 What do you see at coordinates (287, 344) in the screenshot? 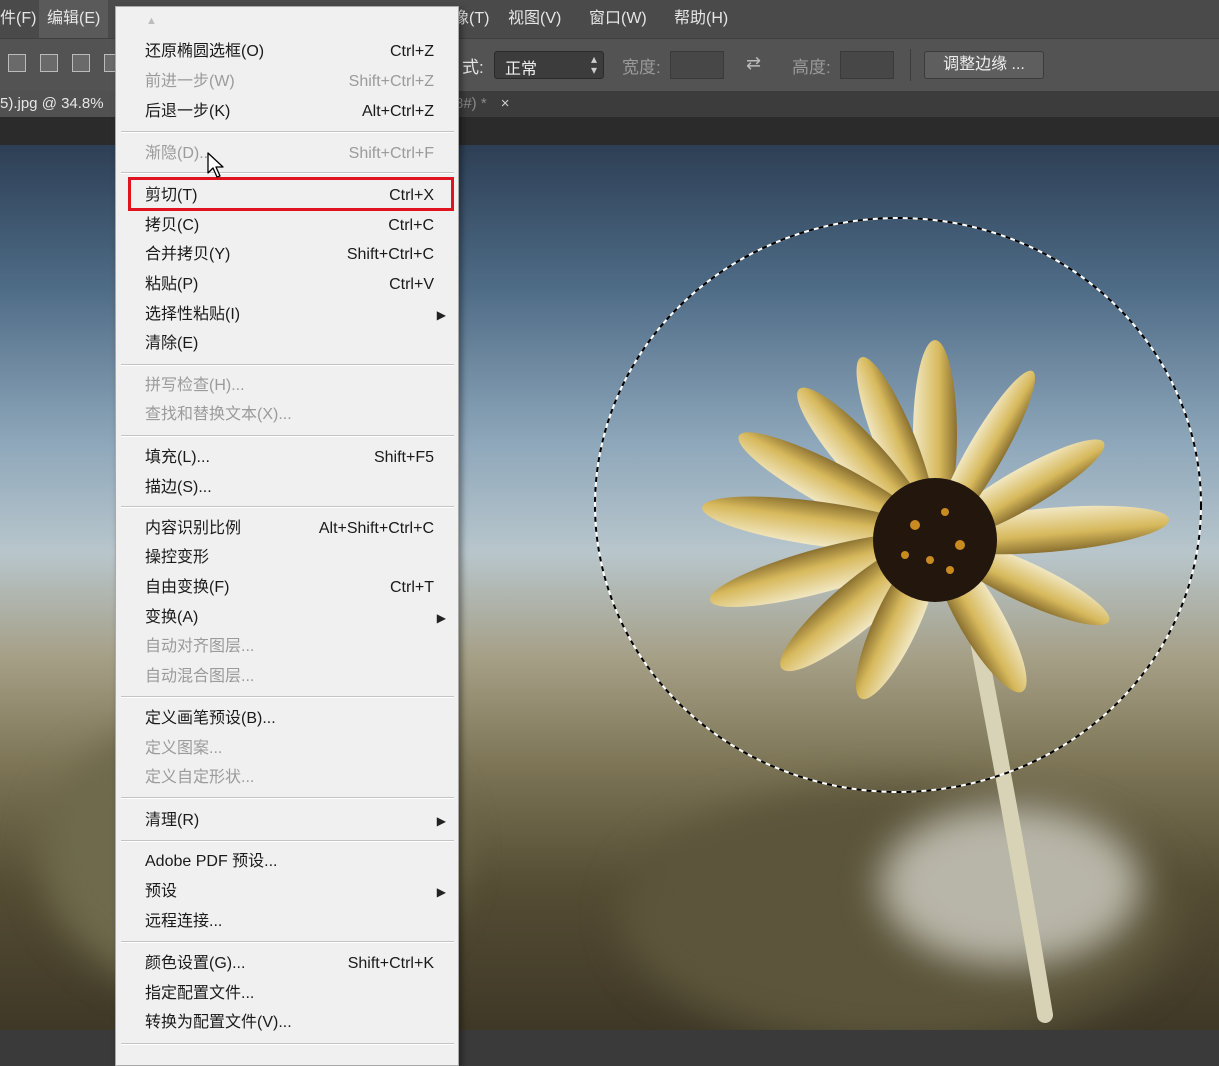
I see `menu-item-clear: 清除(E)` at bounding box center [287, 344].